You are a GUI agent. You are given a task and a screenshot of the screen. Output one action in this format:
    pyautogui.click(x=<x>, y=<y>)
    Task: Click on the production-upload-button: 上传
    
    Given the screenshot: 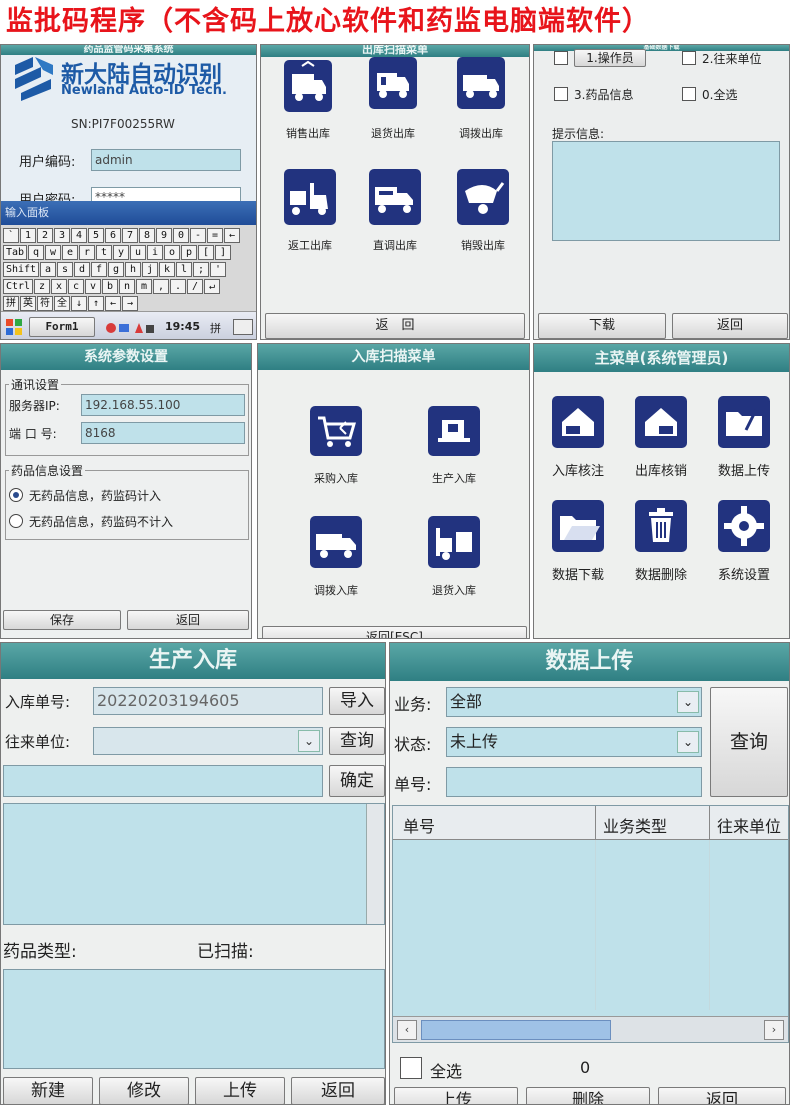 What is the action you would take?
    pyautogui.click(x=240, y=1090)
    